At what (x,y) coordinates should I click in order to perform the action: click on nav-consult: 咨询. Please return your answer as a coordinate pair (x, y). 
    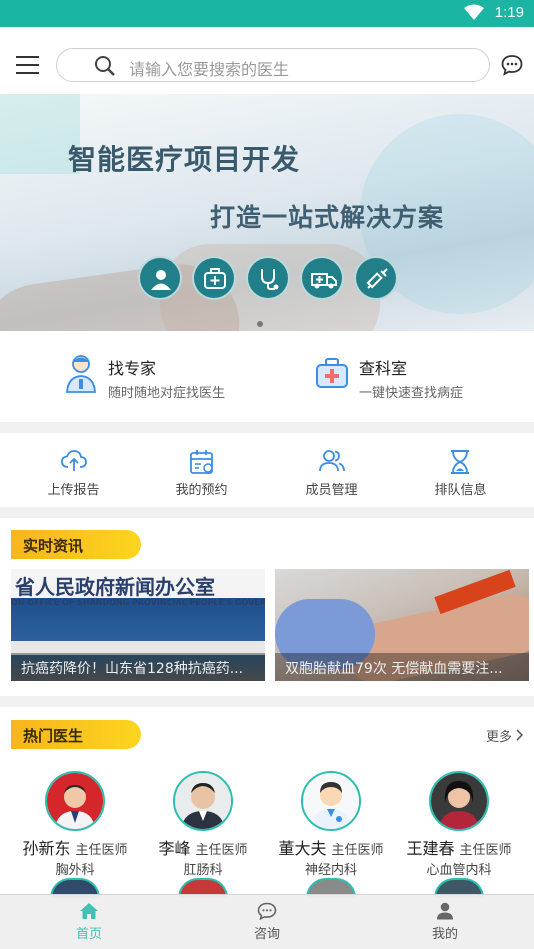
    Looking at the image, I should click on (267, 922).